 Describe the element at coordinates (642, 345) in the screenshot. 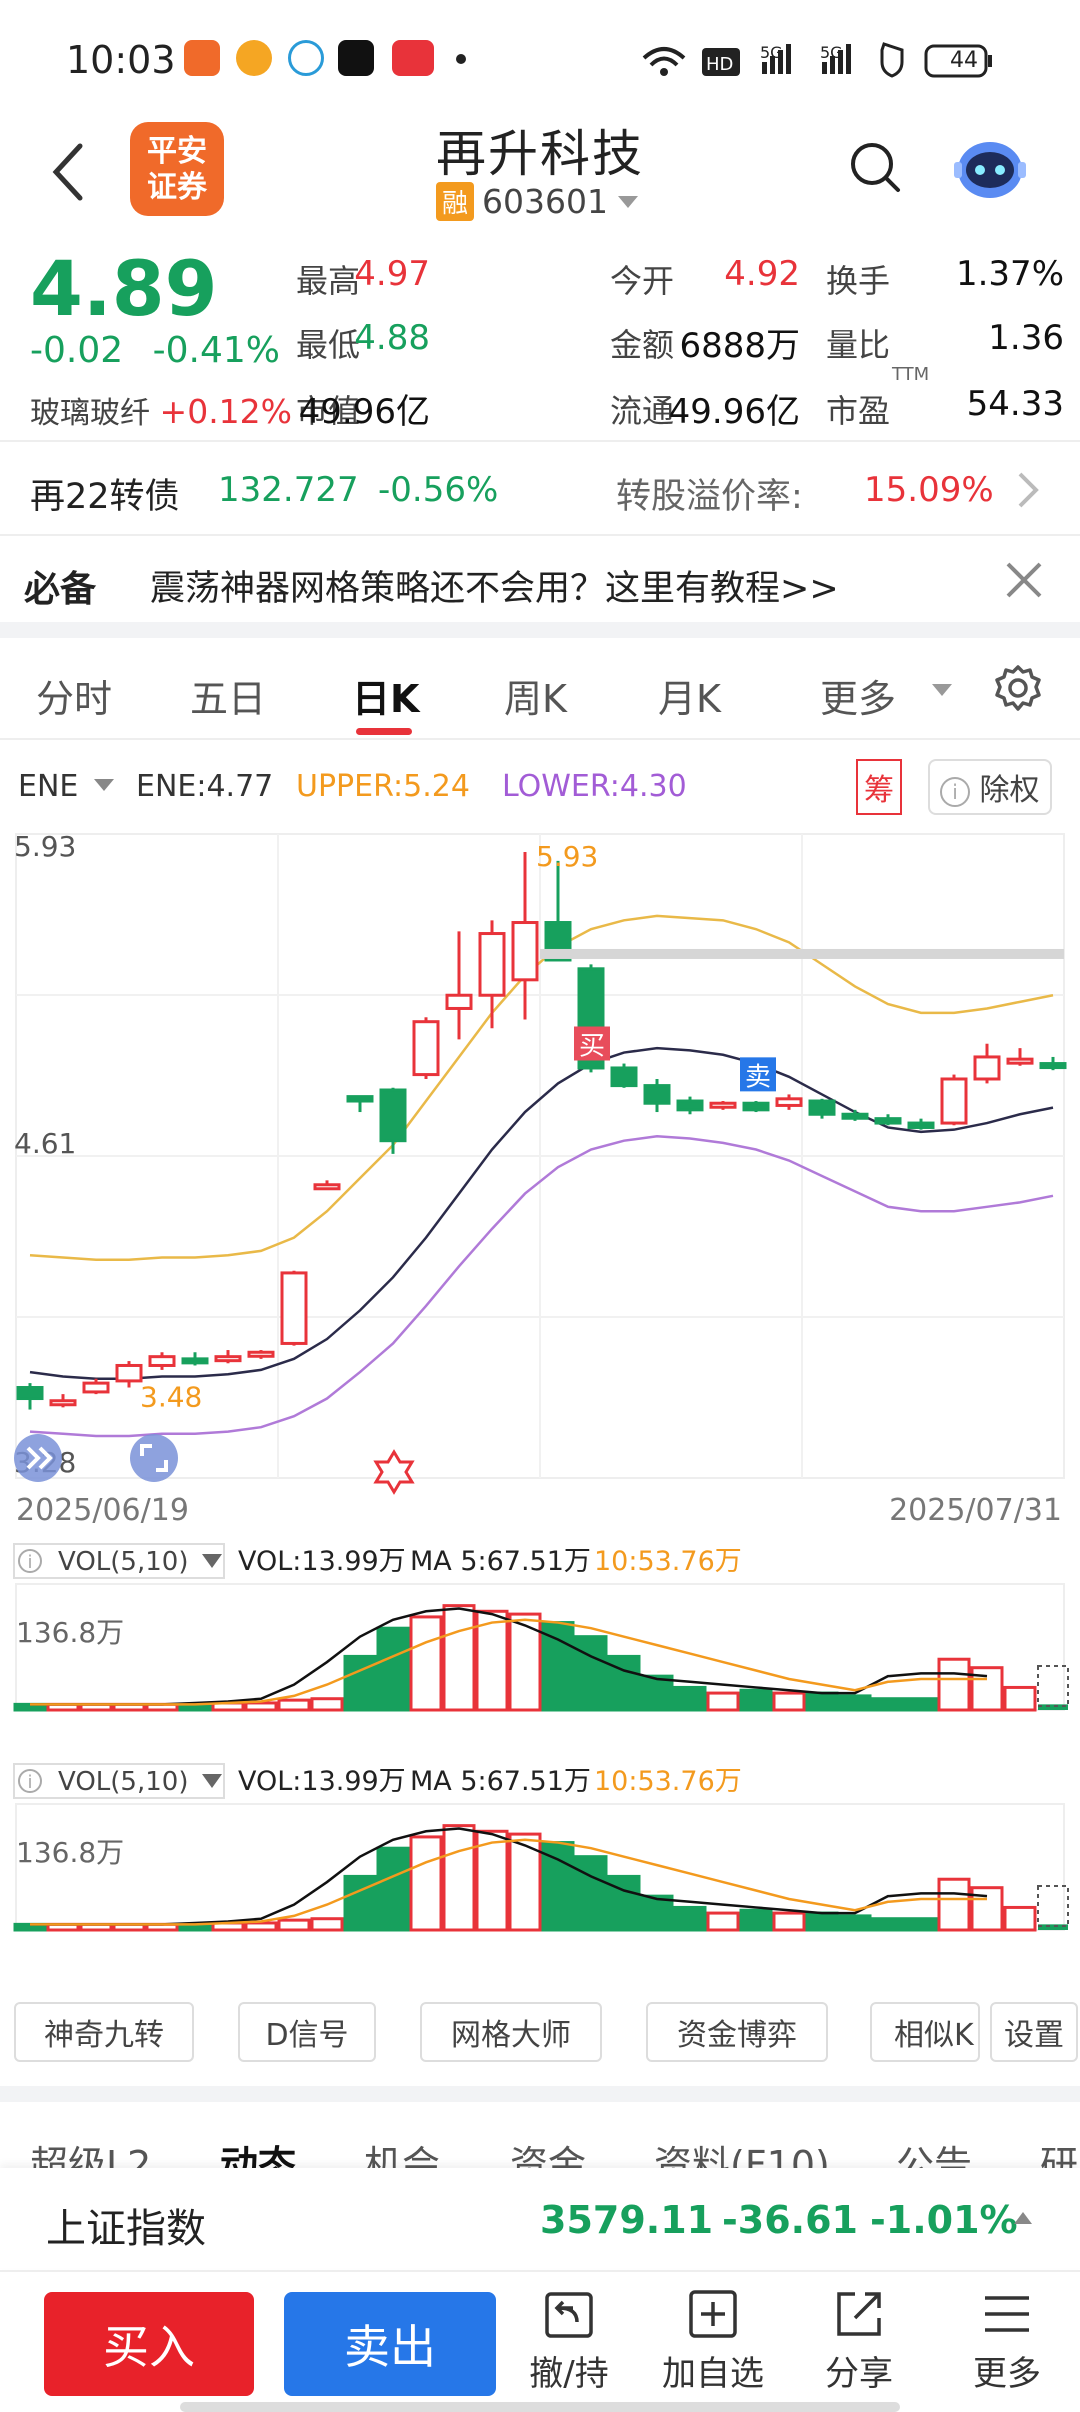

I see `quote-label-4: 金额` at that location.